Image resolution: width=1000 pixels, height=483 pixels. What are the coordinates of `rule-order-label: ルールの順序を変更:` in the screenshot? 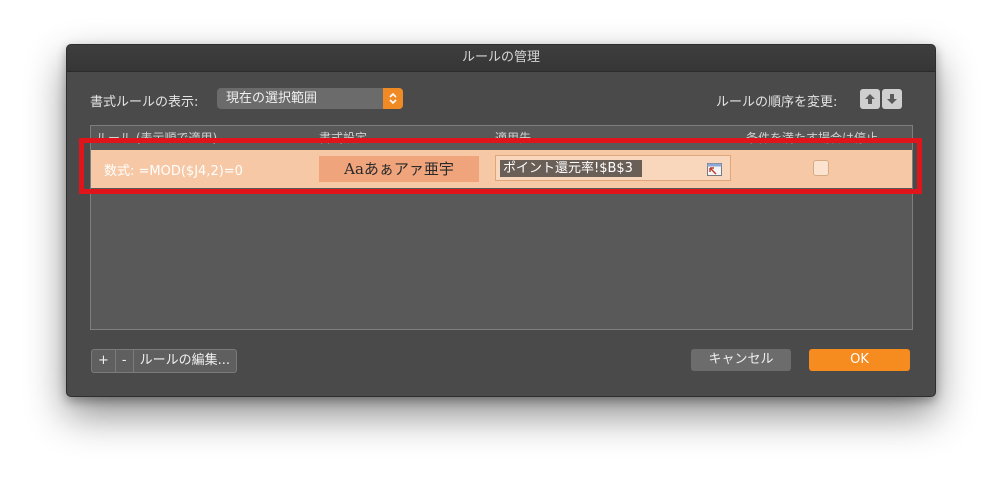 It's located at (777, 102).